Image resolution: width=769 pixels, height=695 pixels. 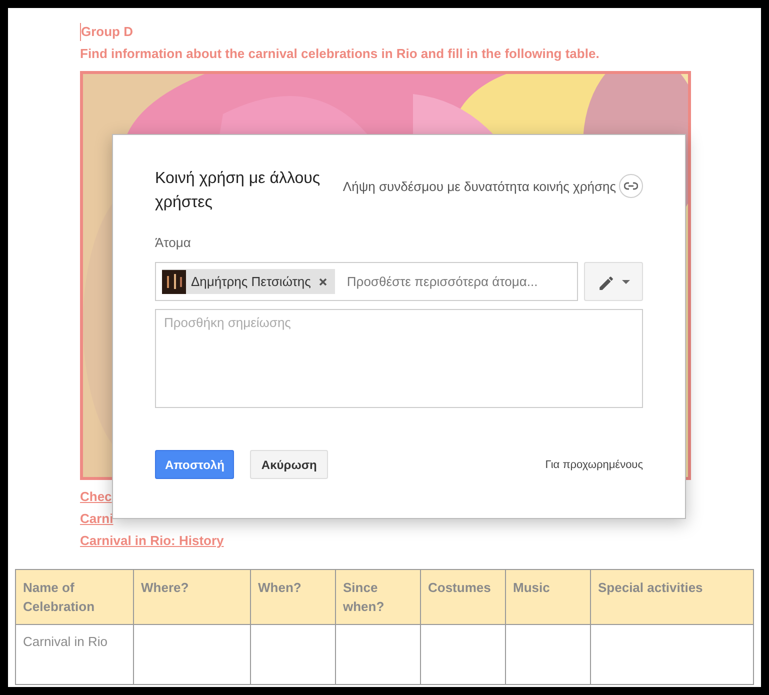 I want to click on column-header: Music, so click(x=548, y=597).